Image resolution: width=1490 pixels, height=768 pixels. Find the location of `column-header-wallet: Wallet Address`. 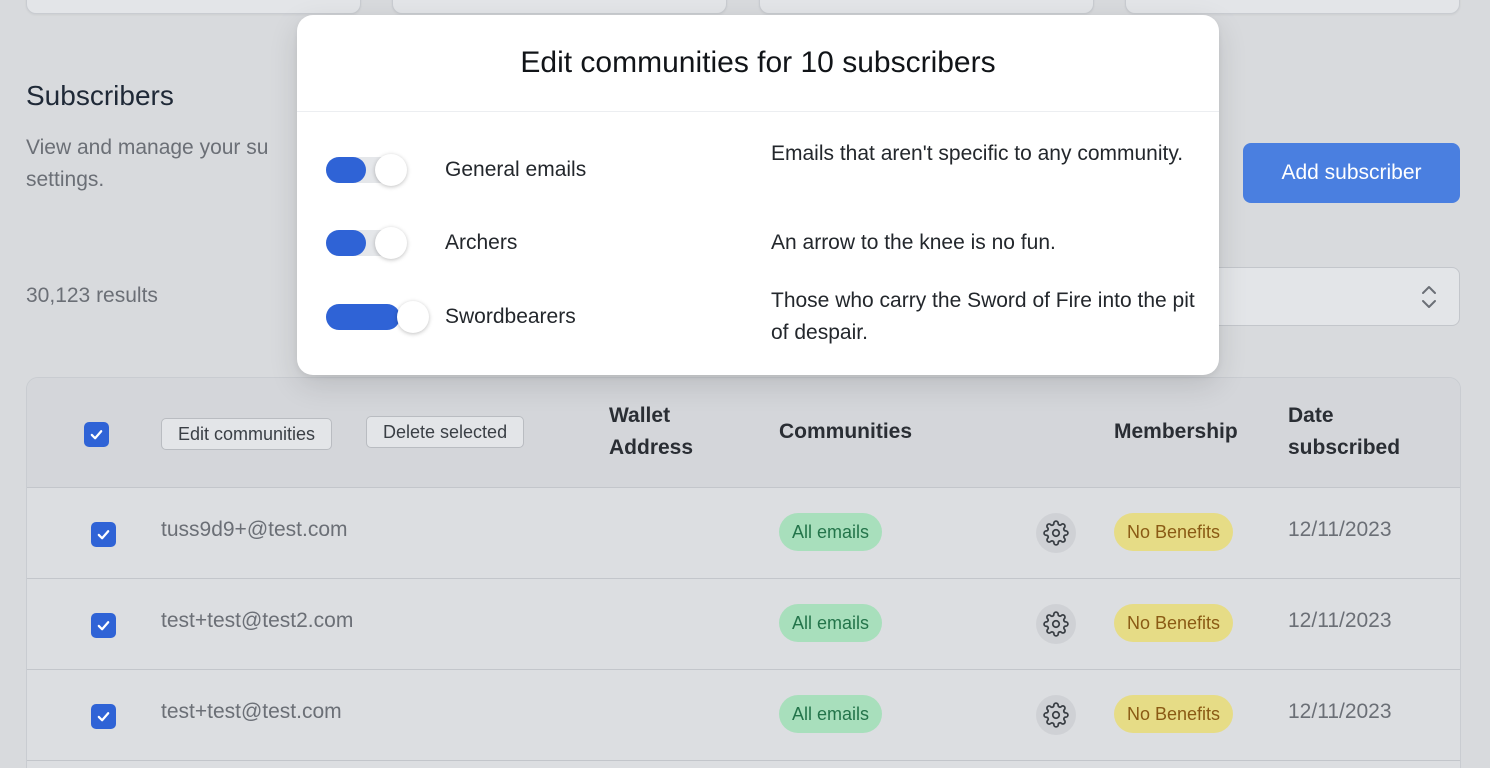

column-header-wallet: Wallet Address is located at coordinates (651, 432).